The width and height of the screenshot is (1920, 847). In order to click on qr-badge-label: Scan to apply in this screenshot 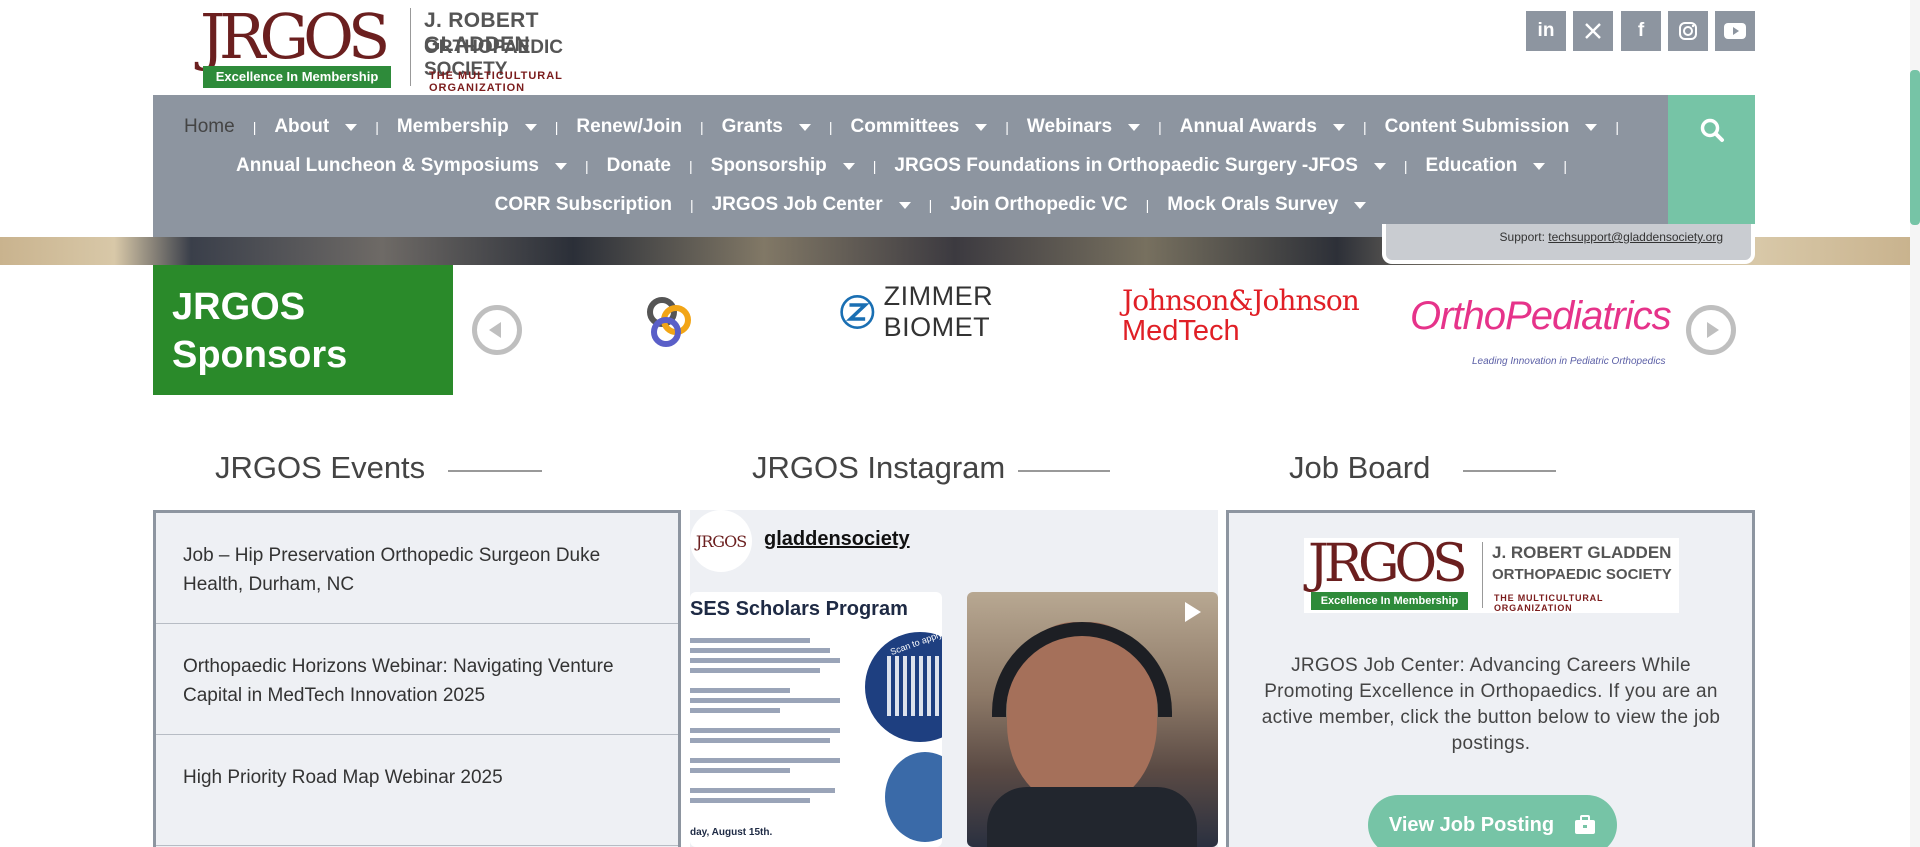, I will do `click(915, 643)`.